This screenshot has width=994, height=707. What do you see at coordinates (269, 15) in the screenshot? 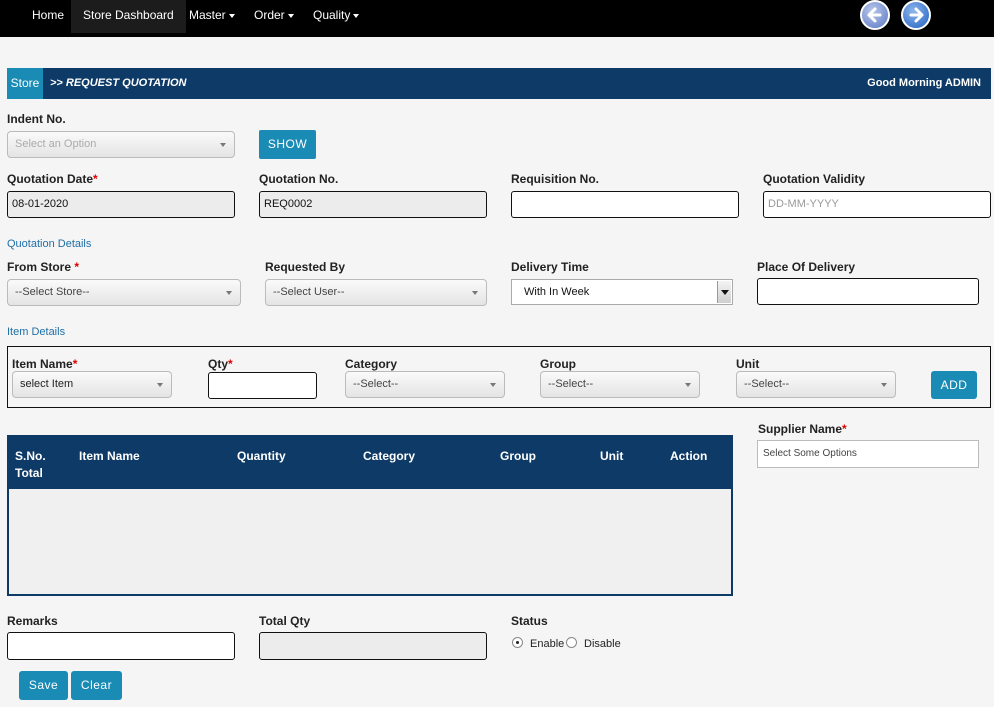
I see `nav-order-label: Order` at bounding box center [269, 15].